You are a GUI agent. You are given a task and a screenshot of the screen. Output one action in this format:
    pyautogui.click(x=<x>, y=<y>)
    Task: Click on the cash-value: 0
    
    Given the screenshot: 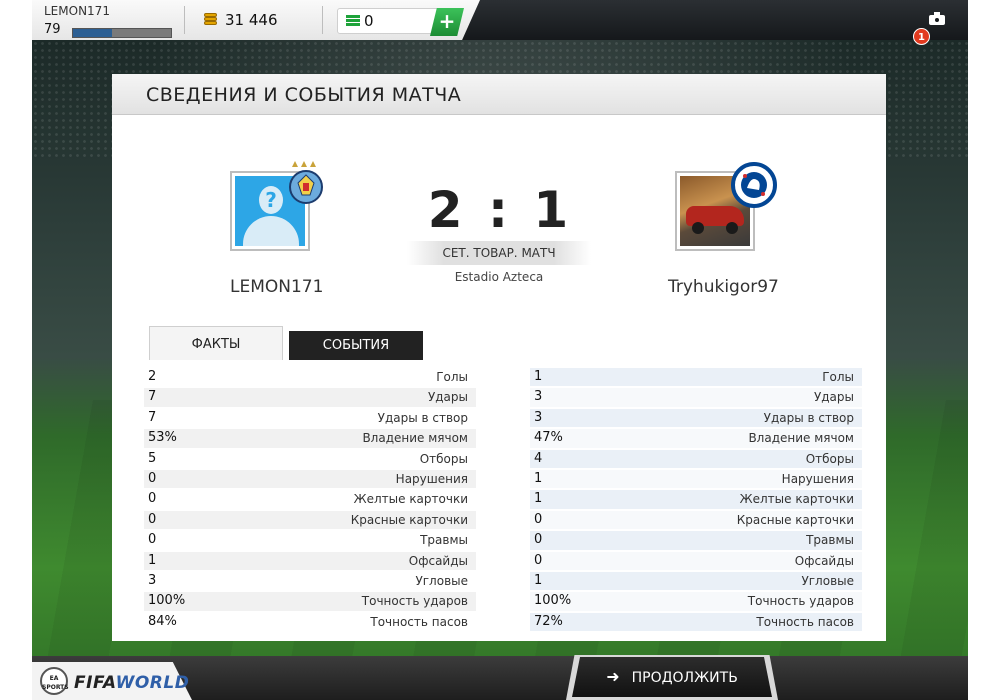 What is the action you would take?
    pyautogui.click(x=369, y=21)
    